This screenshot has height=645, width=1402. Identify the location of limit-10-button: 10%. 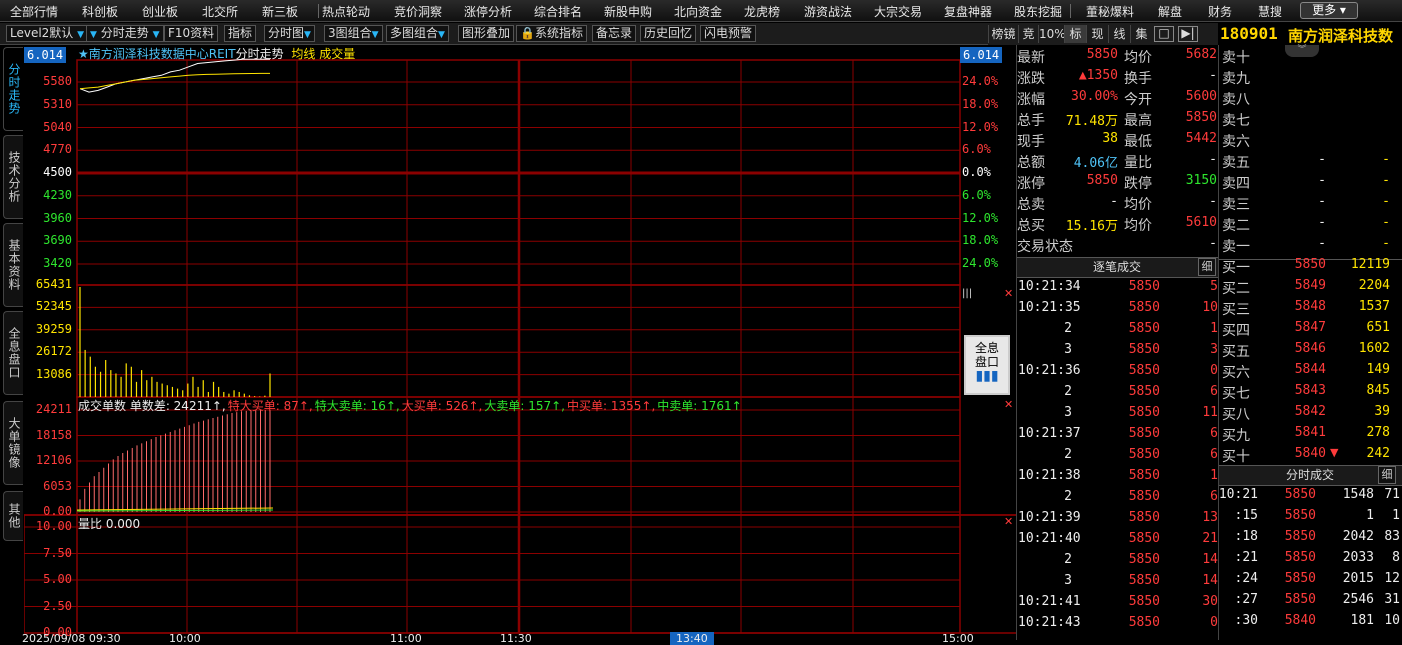
(1052, 34).